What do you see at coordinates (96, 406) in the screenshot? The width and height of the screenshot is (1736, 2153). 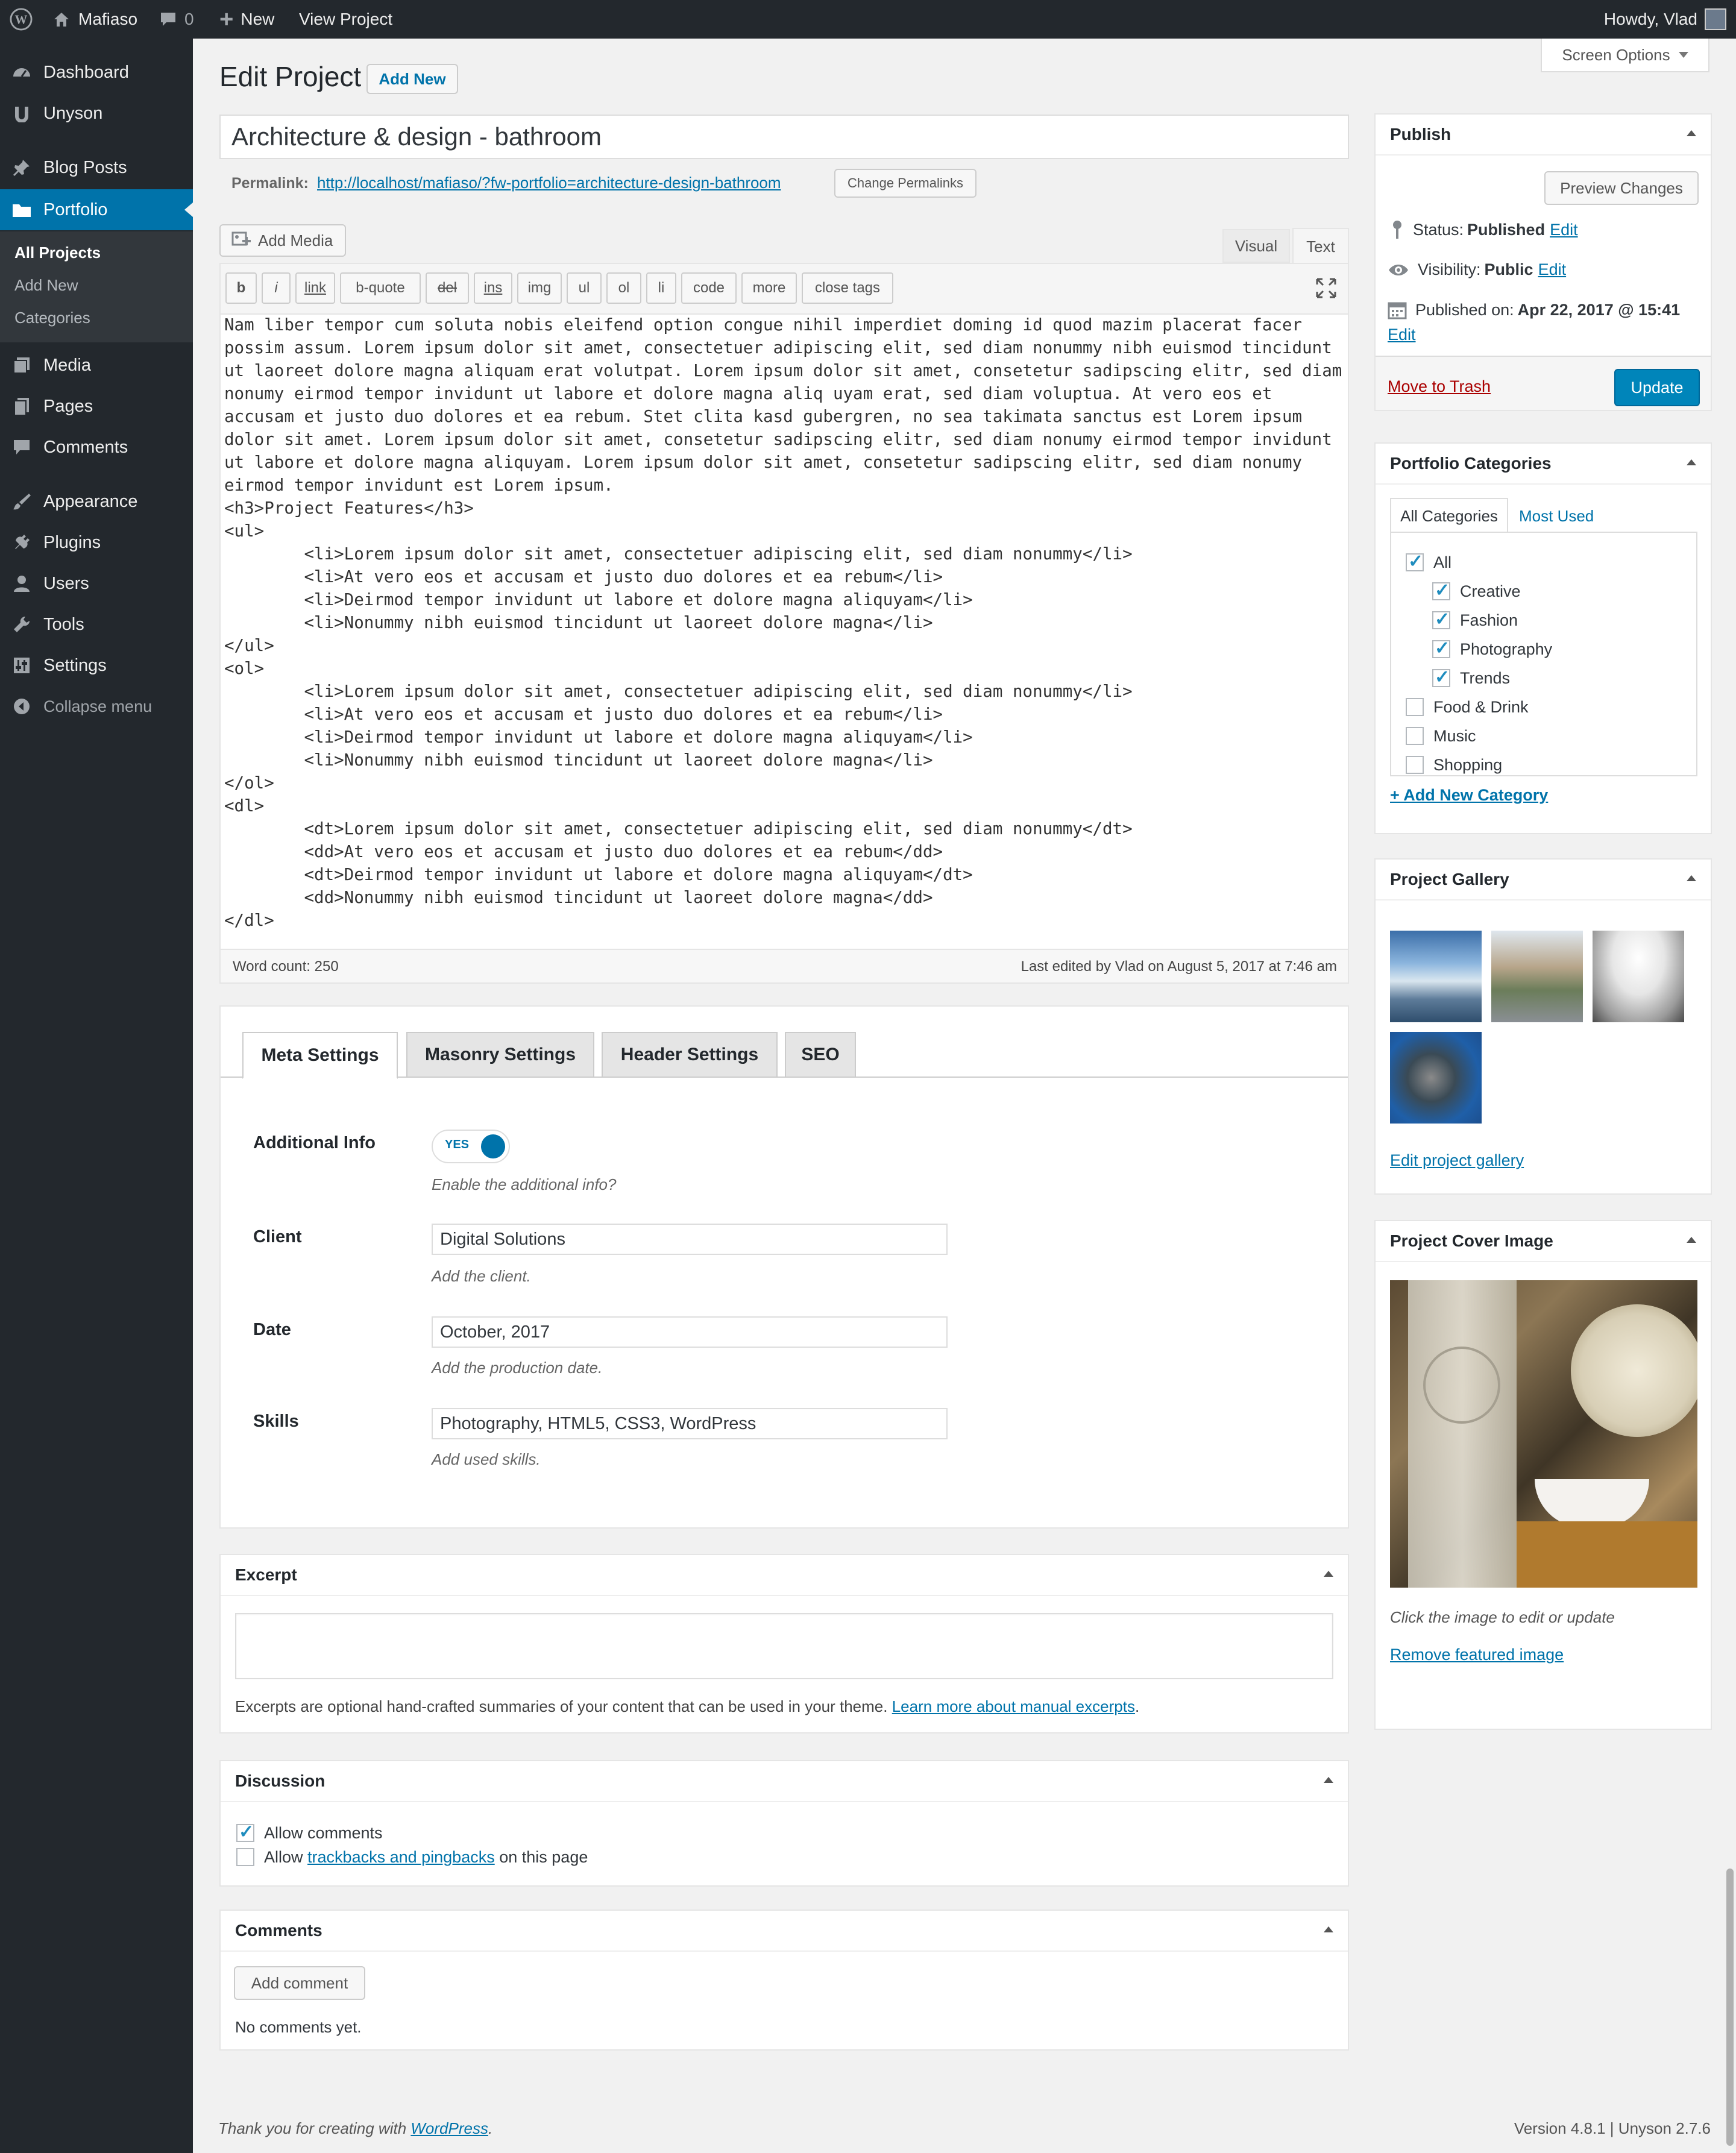 I see `sidebar-item-pages: Pages` at bounding box center [96, 406].